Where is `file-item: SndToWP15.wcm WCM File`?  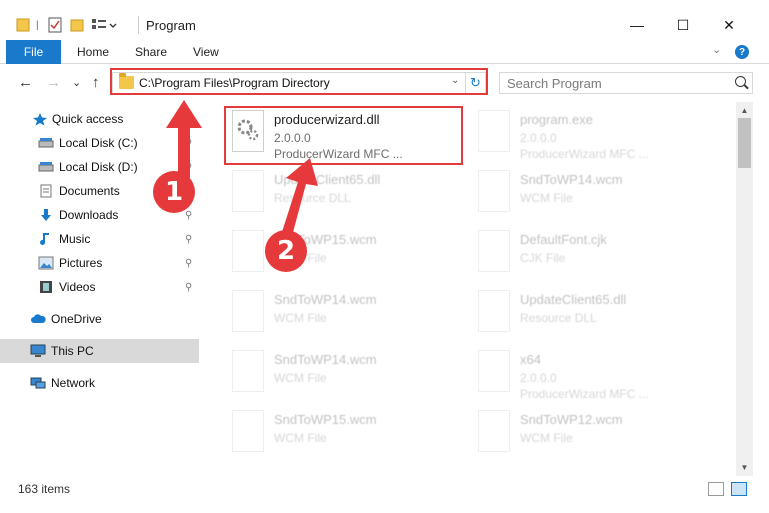
file-item: SndToWP15.wcm WCM File is located at coordinates (346, 434).